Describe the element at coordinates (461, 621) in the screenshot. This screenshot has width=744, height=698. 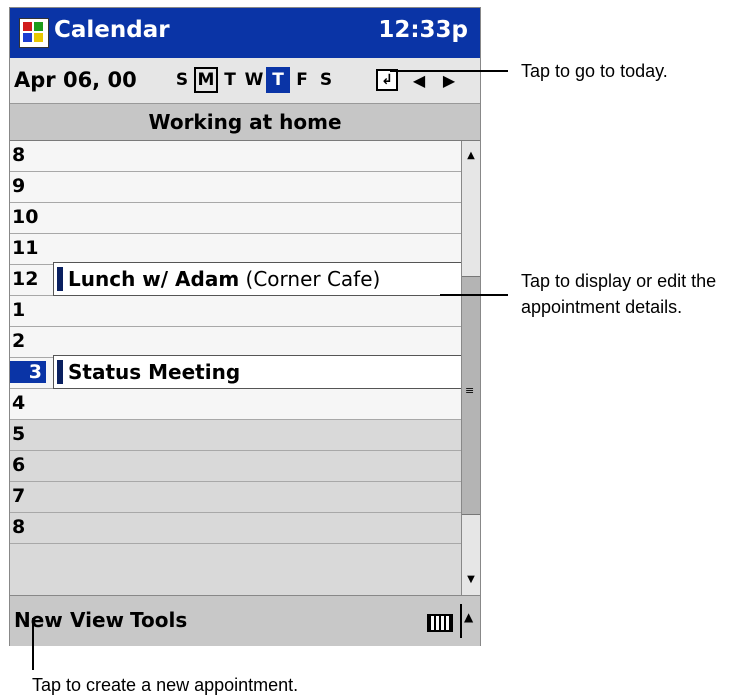
I see `divider` at that location.